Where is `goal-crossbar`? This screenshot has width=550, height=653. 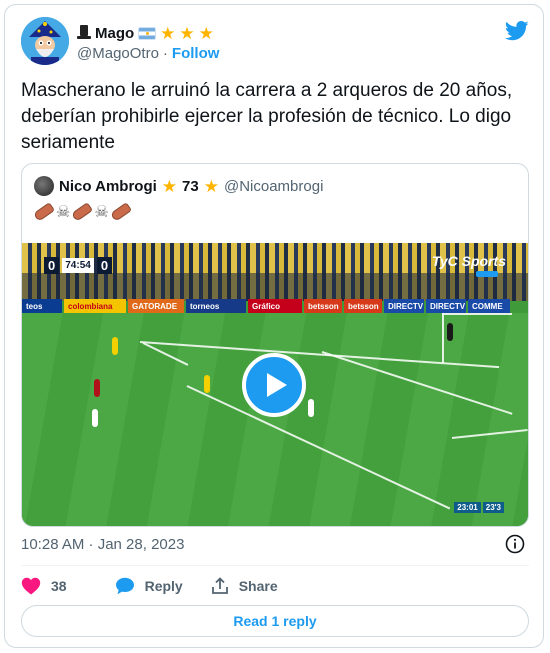 goal-crossbar is located at coordinates (477, 314).